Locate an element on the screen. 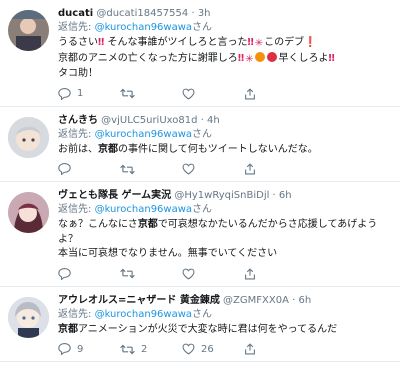  user-display-name: ducati is located at coordinates (75, 13).